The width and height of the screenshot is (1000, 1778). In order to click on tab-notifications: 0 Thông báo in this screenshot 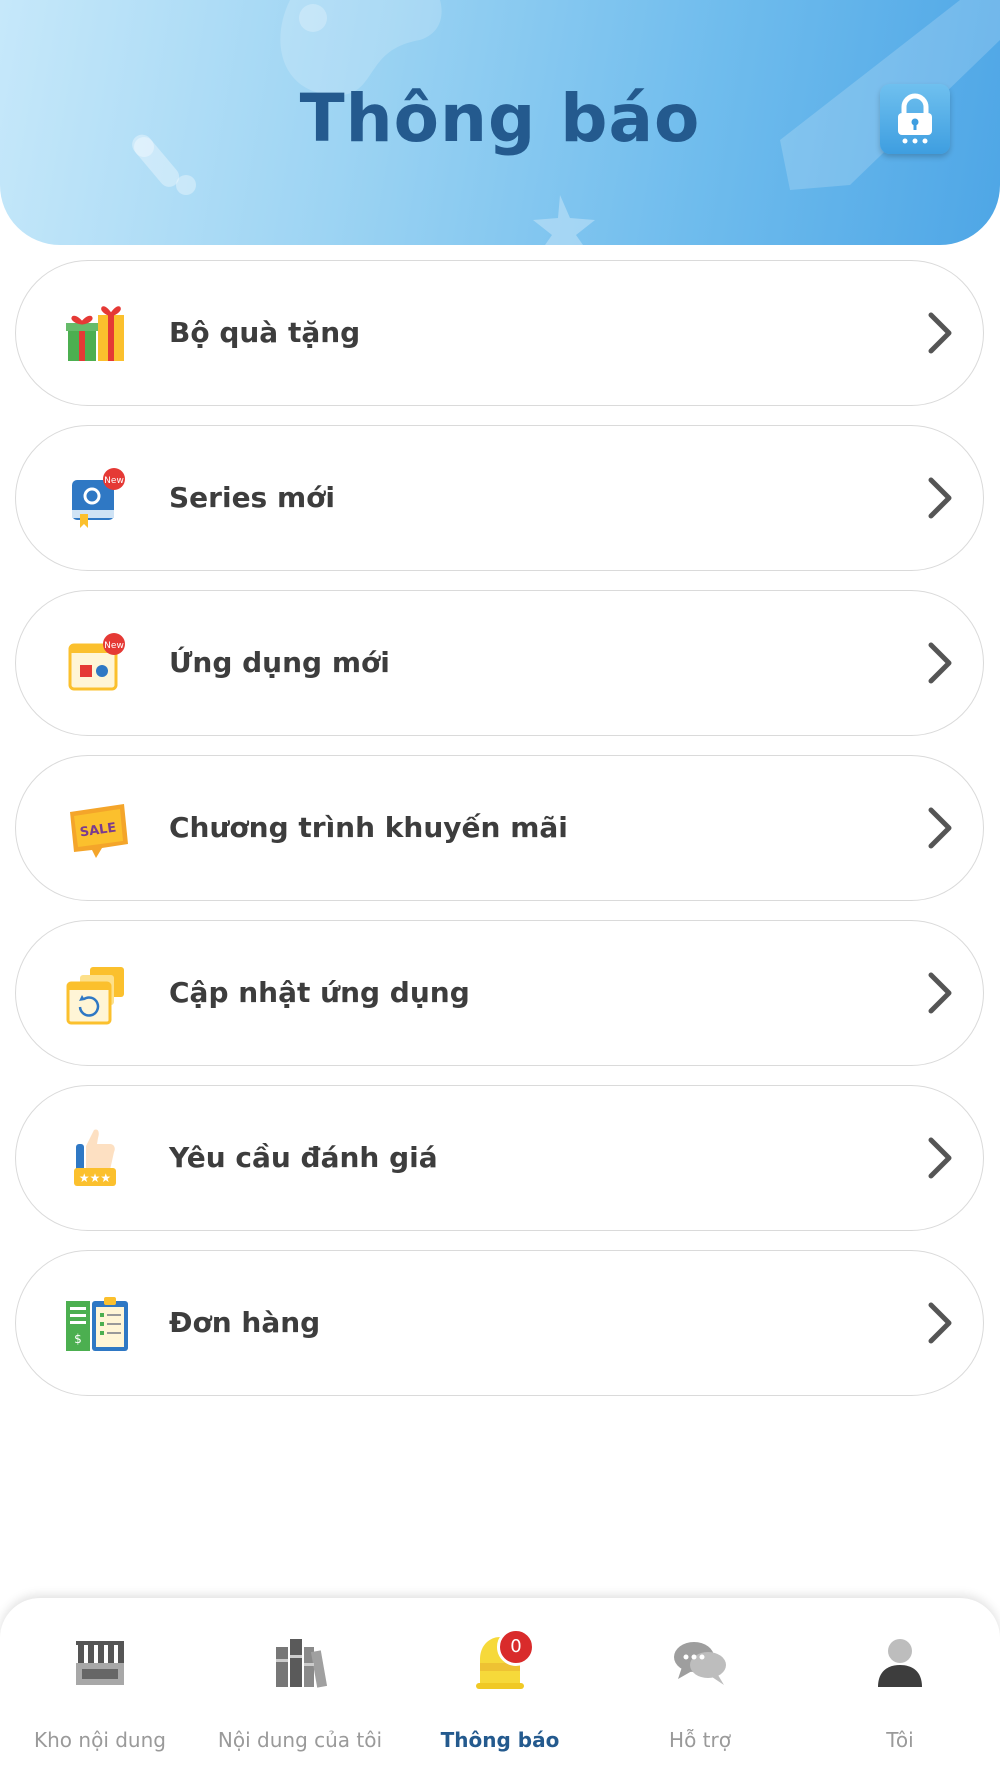, I will do `click(500, 1688)`.